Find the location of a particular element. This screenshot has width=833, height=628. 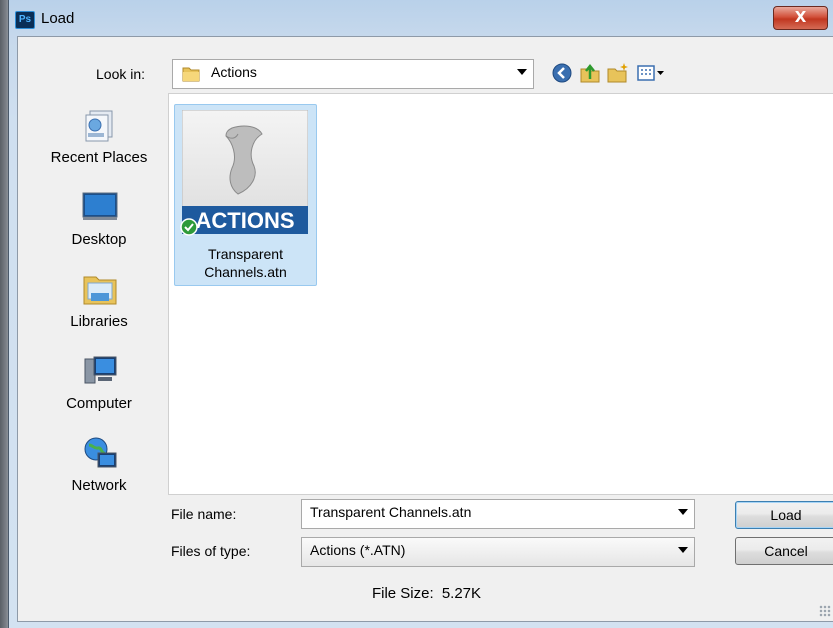

checkmark-icon is located at coordinates (189, 227).